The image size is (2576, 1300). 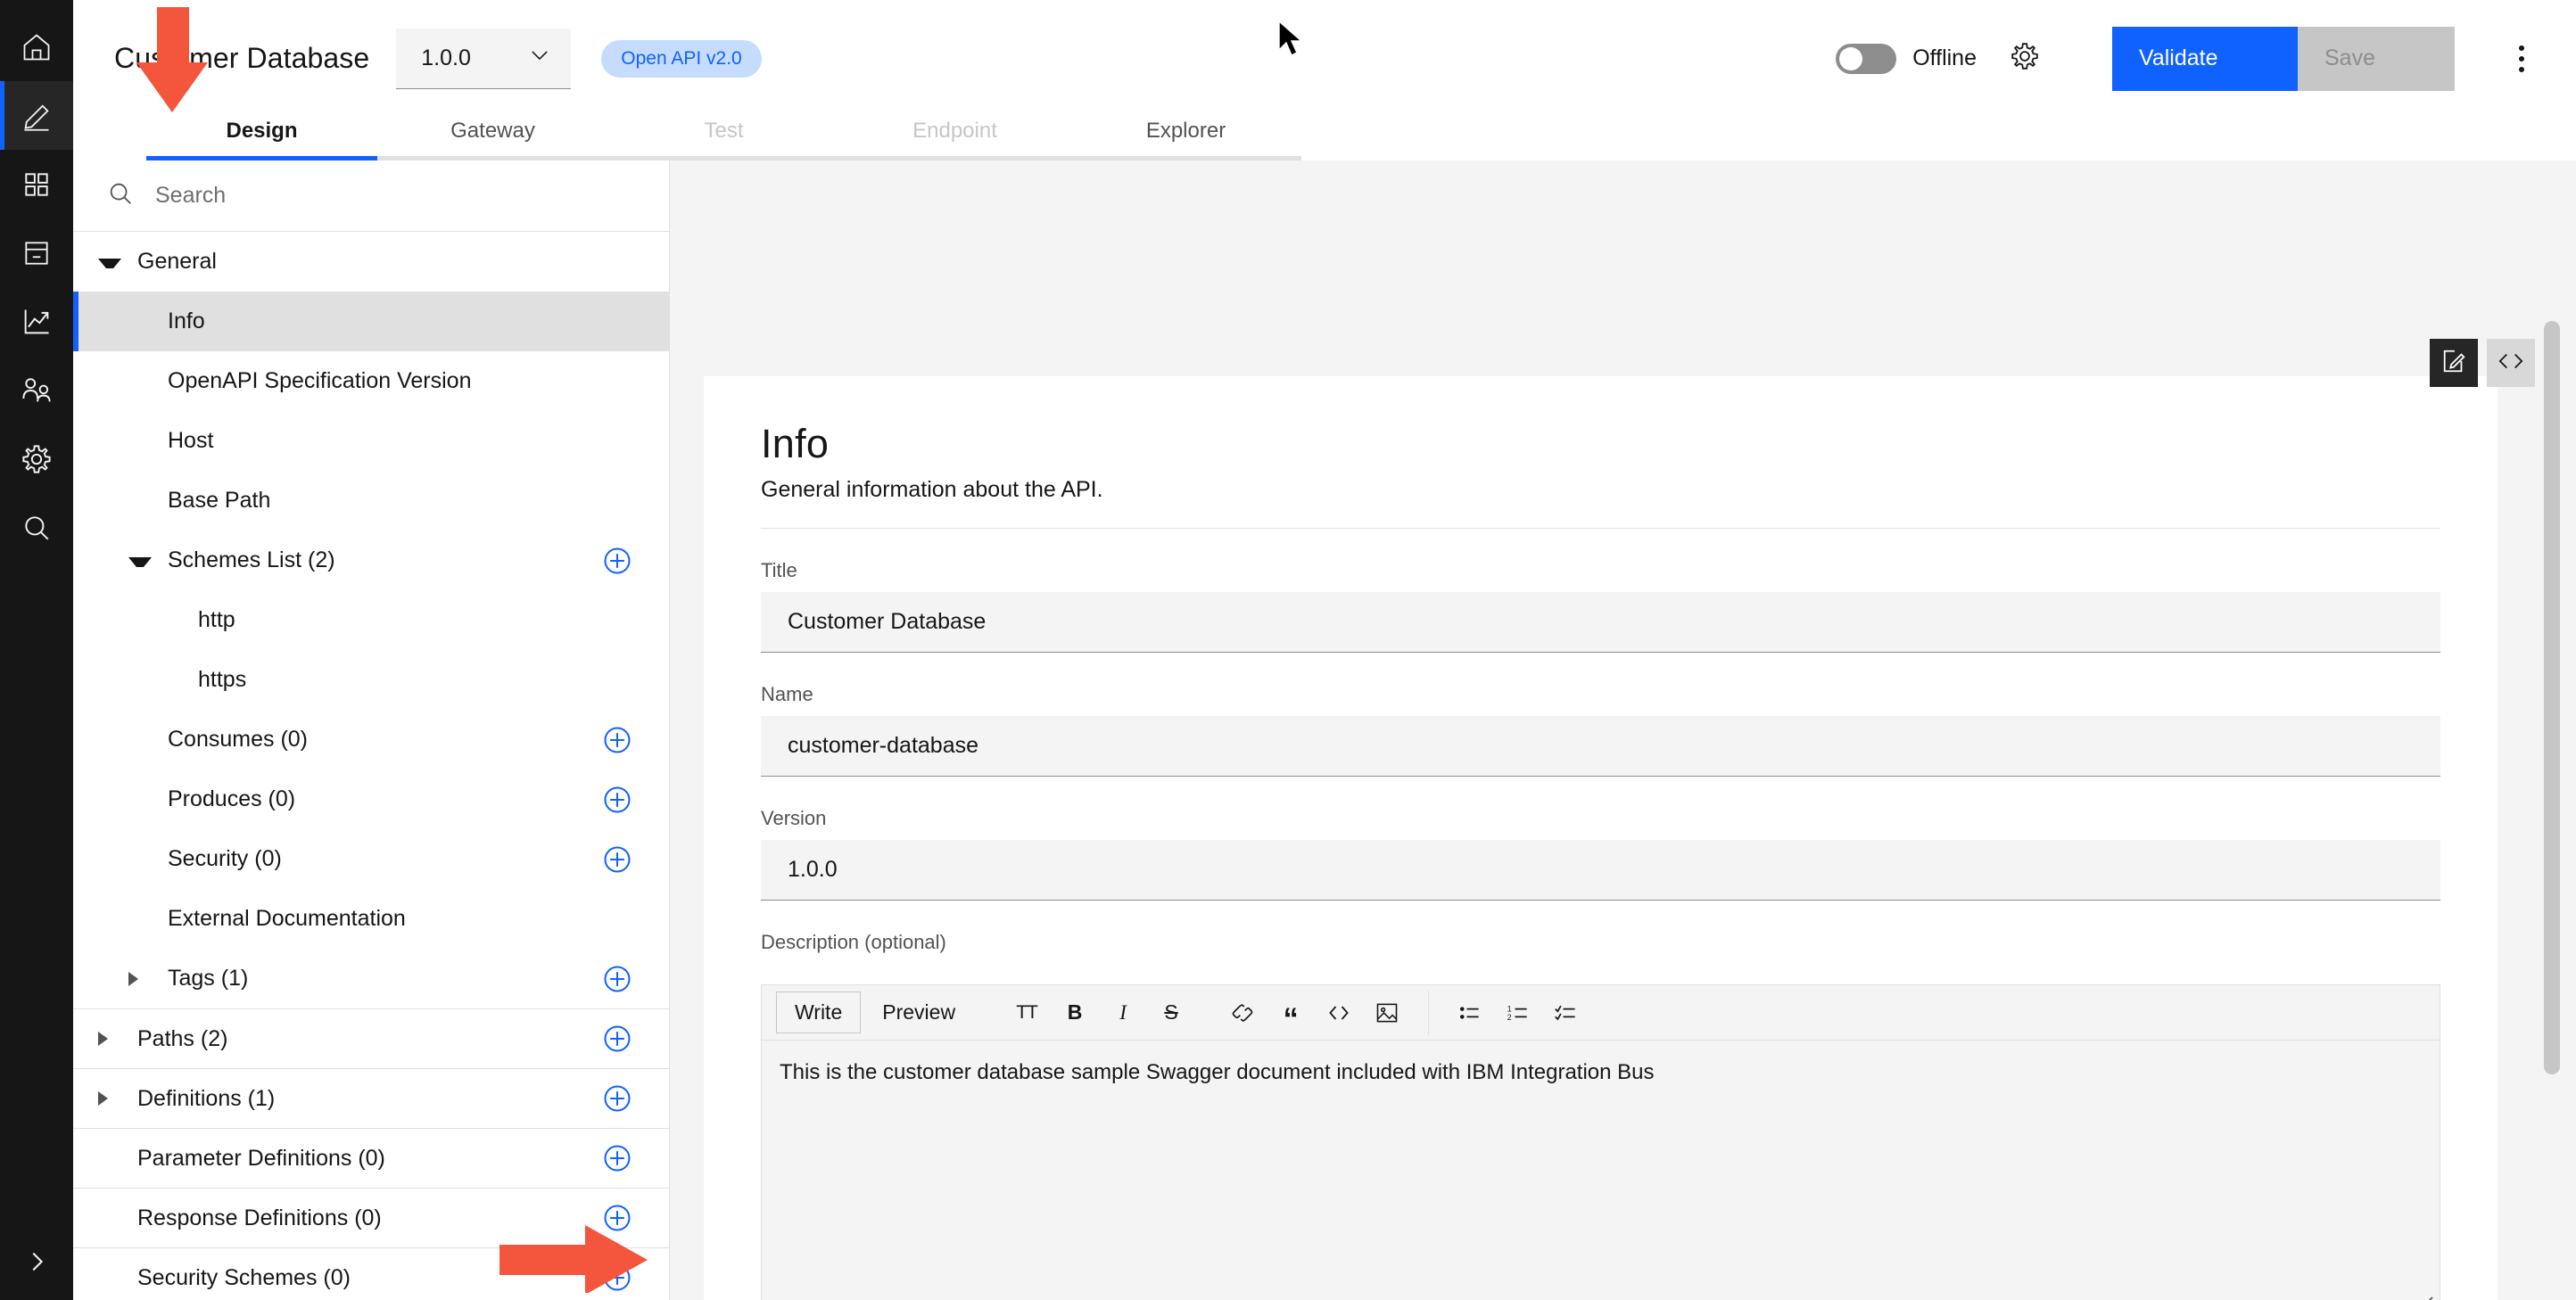 What do you see at coordinates (371, 441) in the screenshot?
I see `tree-item-host: Host` at bounding box center [371, 441].